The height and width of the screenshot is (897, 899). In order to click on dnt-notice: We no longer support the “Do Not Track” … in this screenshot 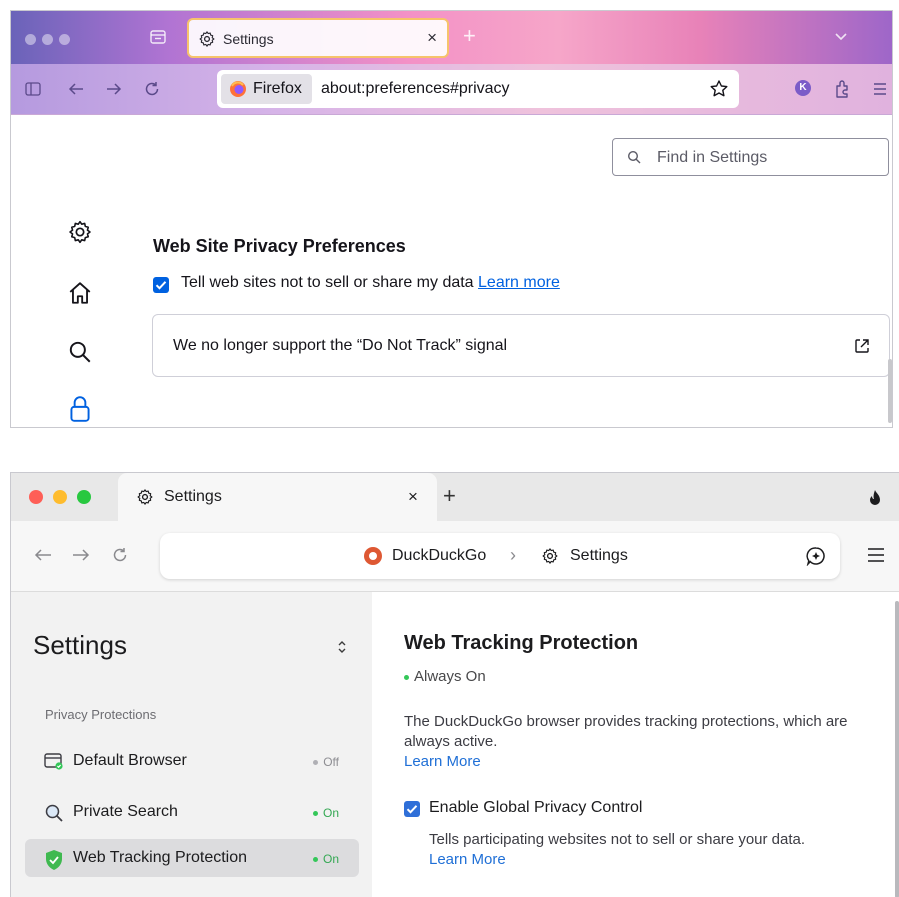, I will do `click(521, 345)`.